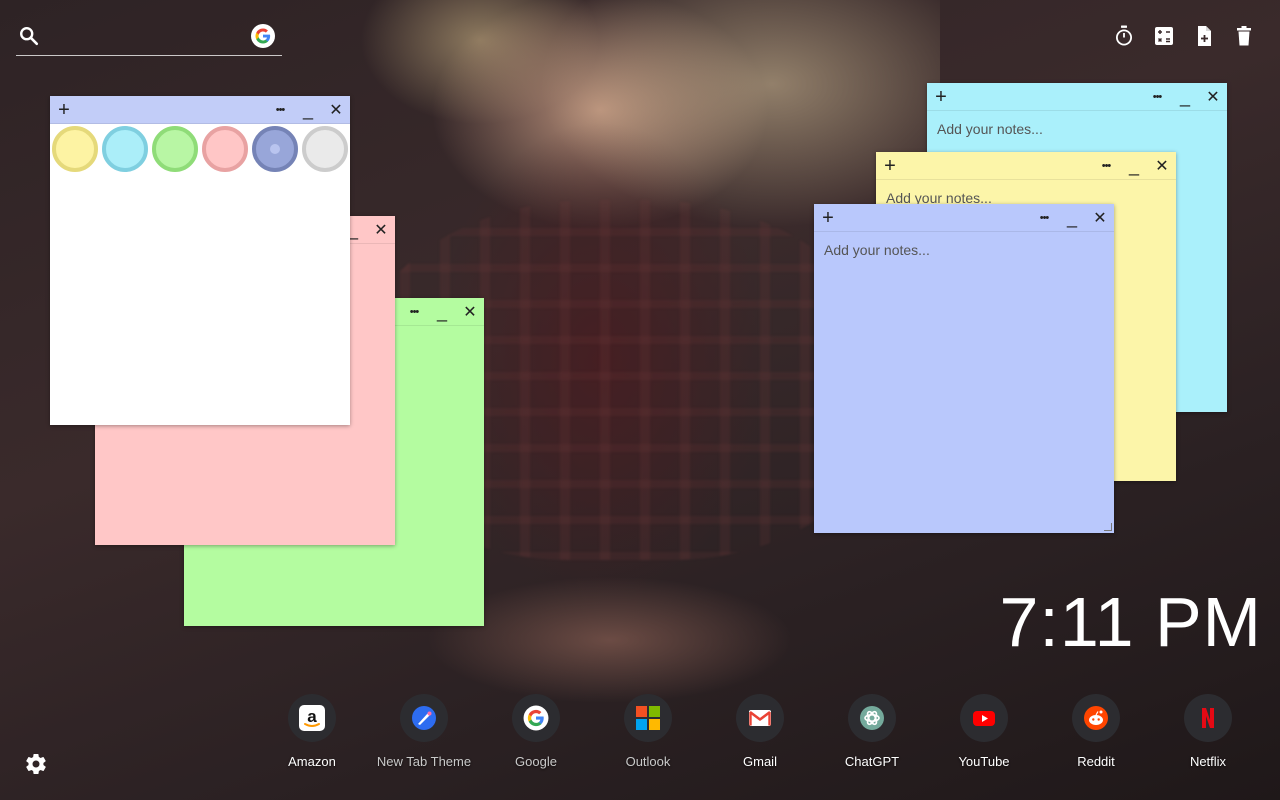  Describe the element at coordinates (536, 761) in the screenshot. I see `shortcut-label: Google` at that location.